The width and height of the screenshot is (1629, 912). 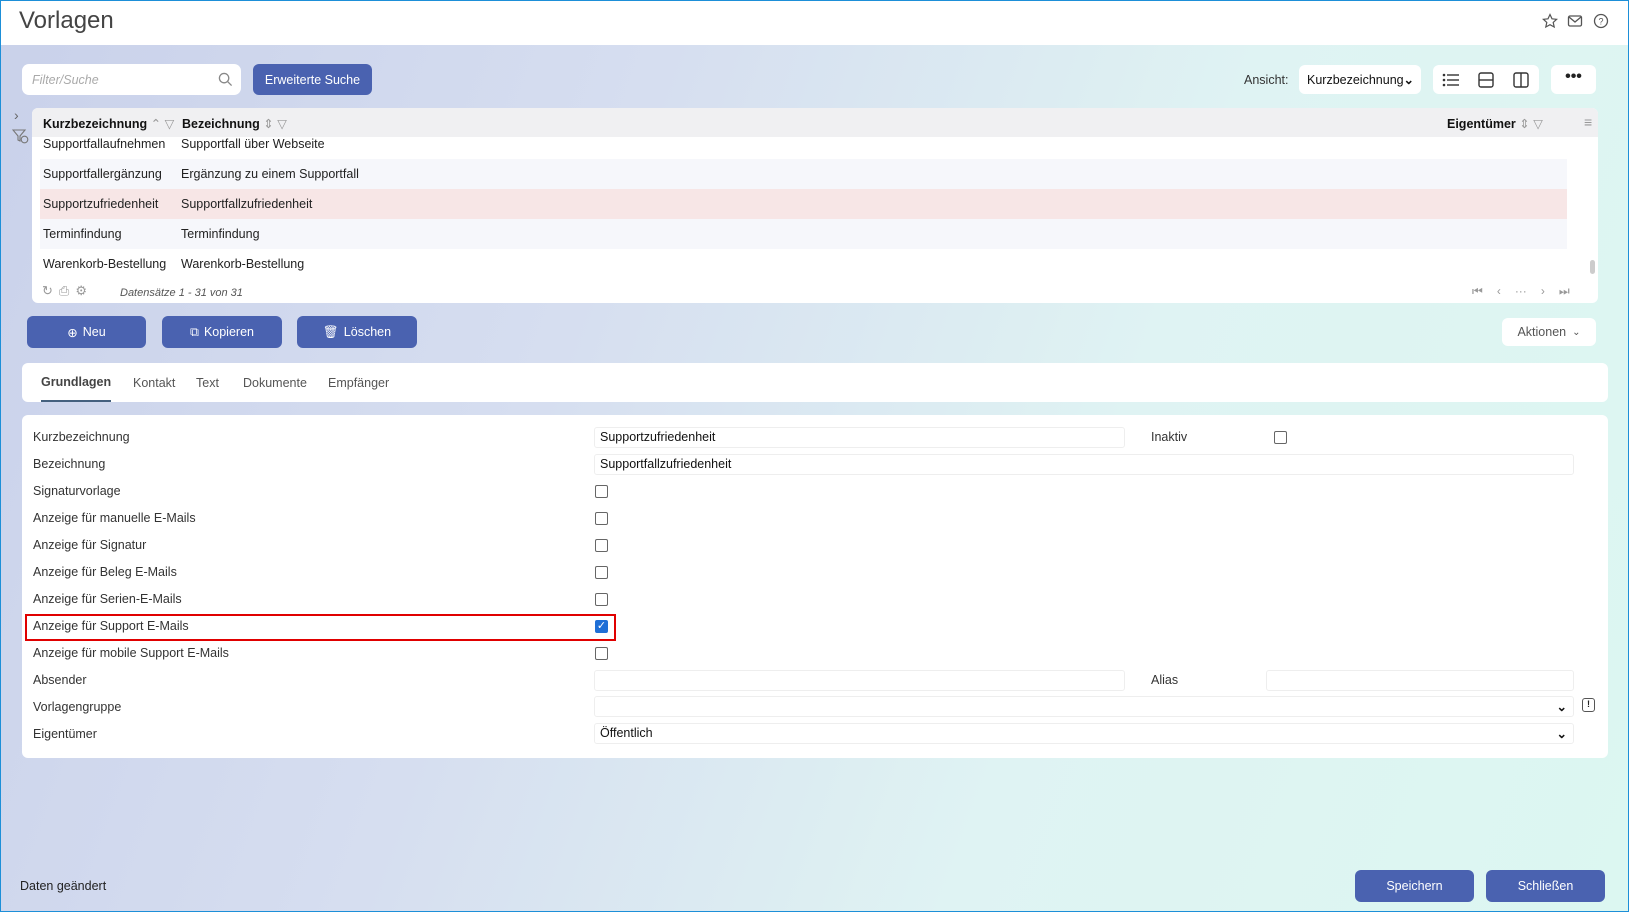 What do you see at coordinates (601, 545) in the screenshot?
I see `signatur-checkbox` at bounding box center [601, 545].